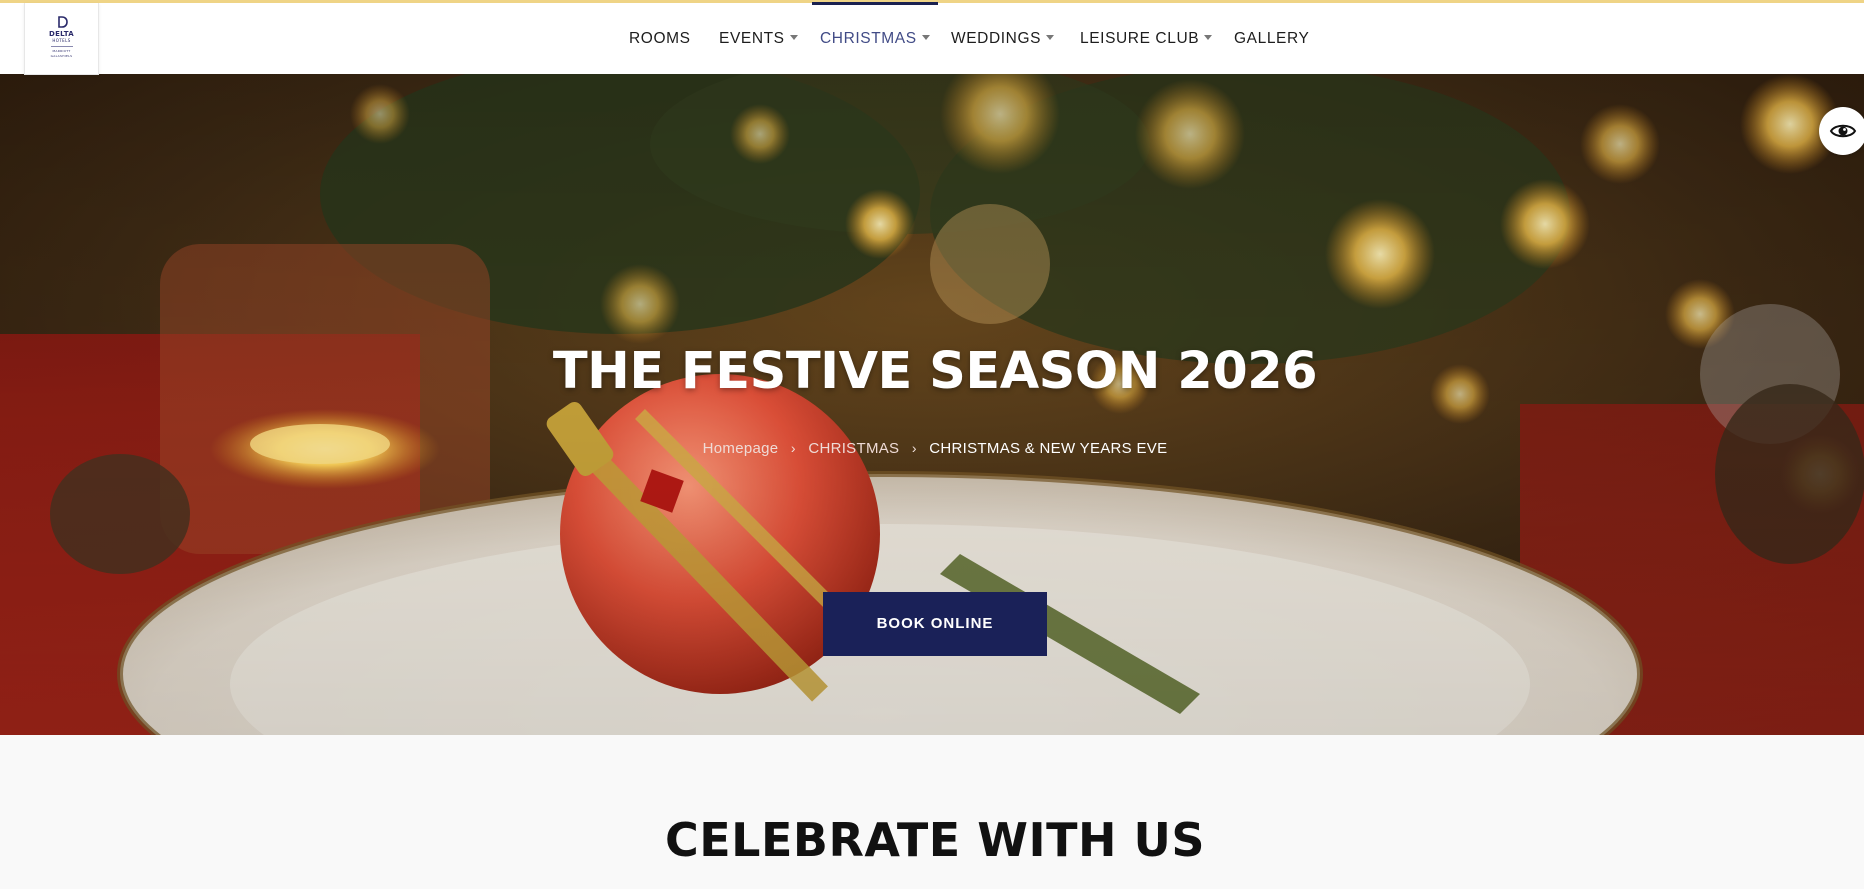 Image resolution: width=1864 pixels, height=889 pixels. I want to click on nav-item-events: EVENTS, so click(758, 38).